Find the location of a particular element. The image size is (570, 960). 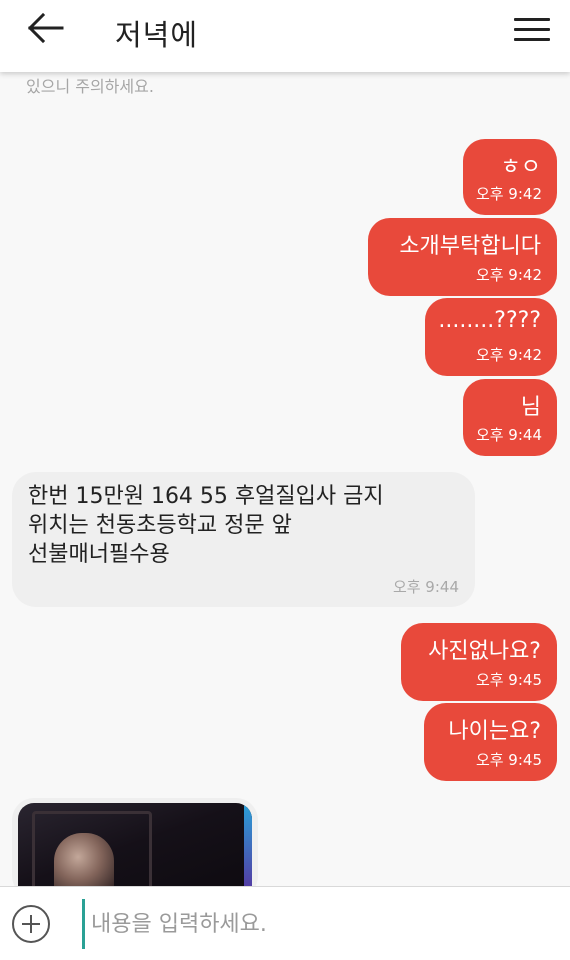

incoming-photo-message is located at coordinates (135, 848).